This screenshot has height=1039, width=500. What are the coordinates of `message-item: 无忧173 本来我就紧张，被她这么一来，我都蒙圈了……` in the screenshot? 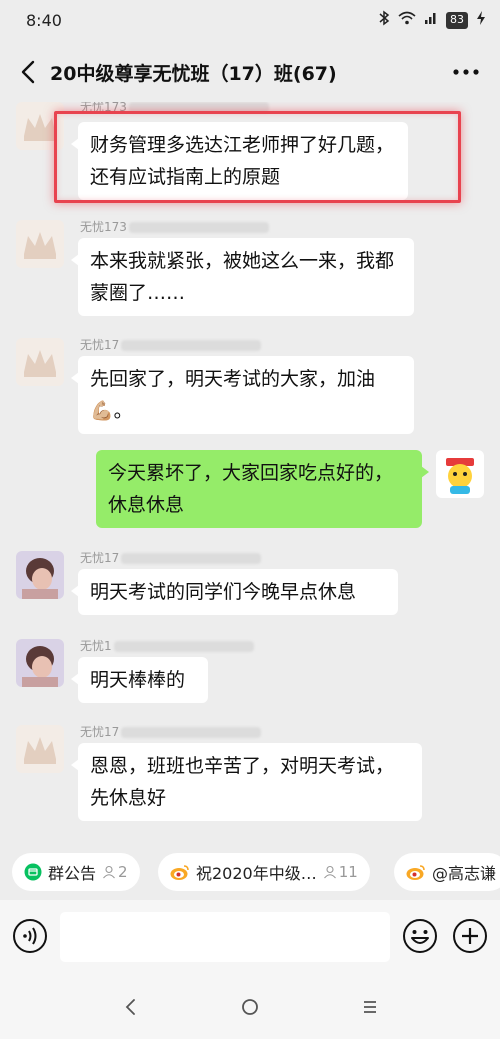 It's located at (250, 271).